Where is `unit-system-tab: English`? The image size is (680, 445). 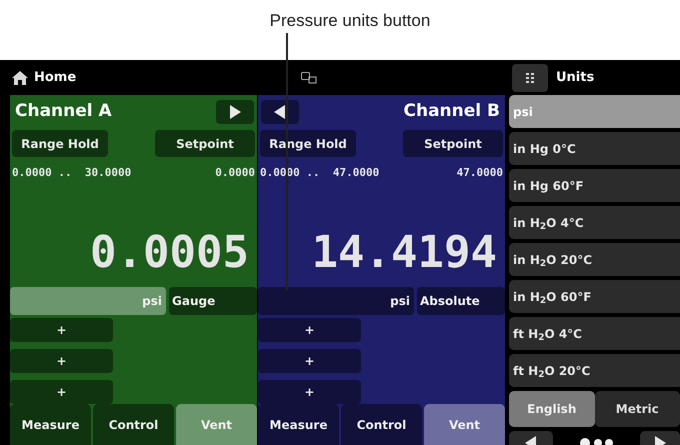
unit-system-tab: English is located at coordinates (551, 409).